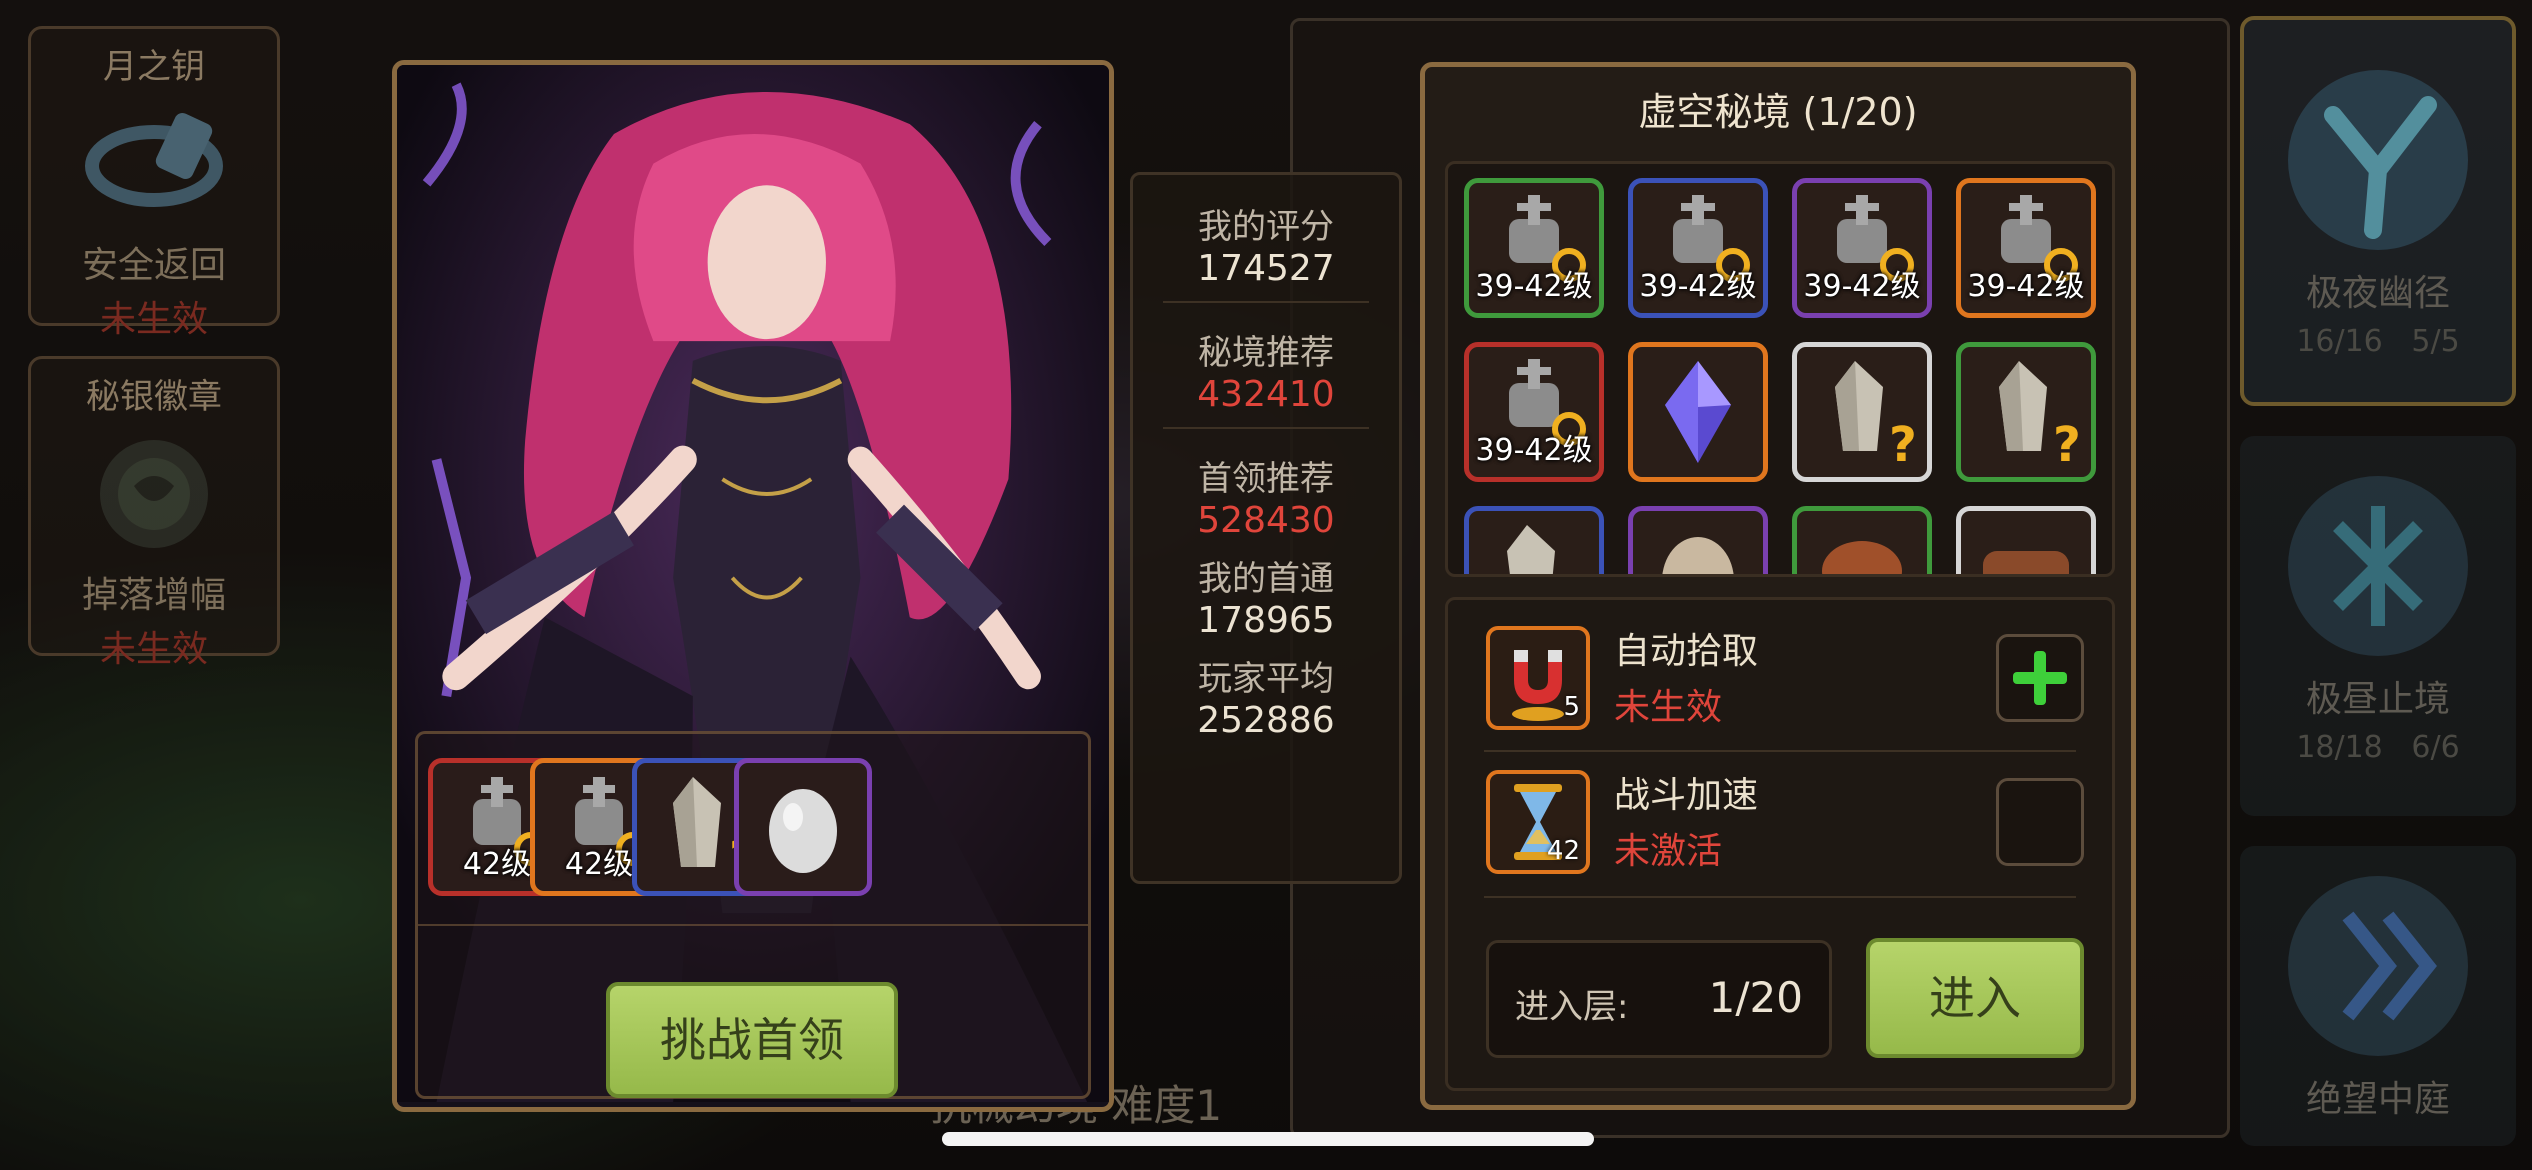 The image size is (2532, 1170). Describe the element at coordinates (1755, 997) in the screenshot. I see `floor-value: 1/20` at that location.